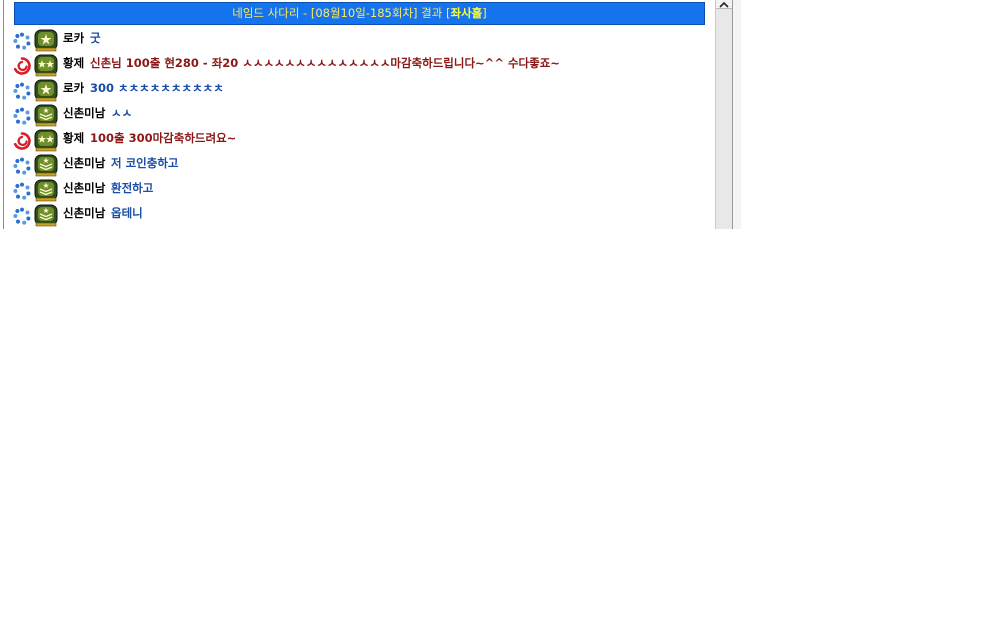 This screenshot has height=630, width=1008. I want to click on banner-title: 네임드 사다리 - [08월10일-185회차] 결과 [, so click(341, 13).